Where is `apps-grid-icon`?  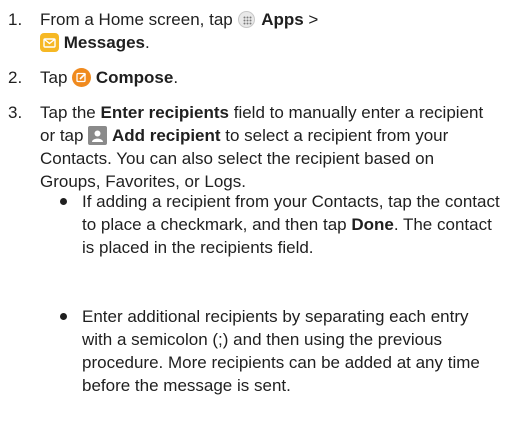 apps-grid-icon is located at coordinates (247, 19).